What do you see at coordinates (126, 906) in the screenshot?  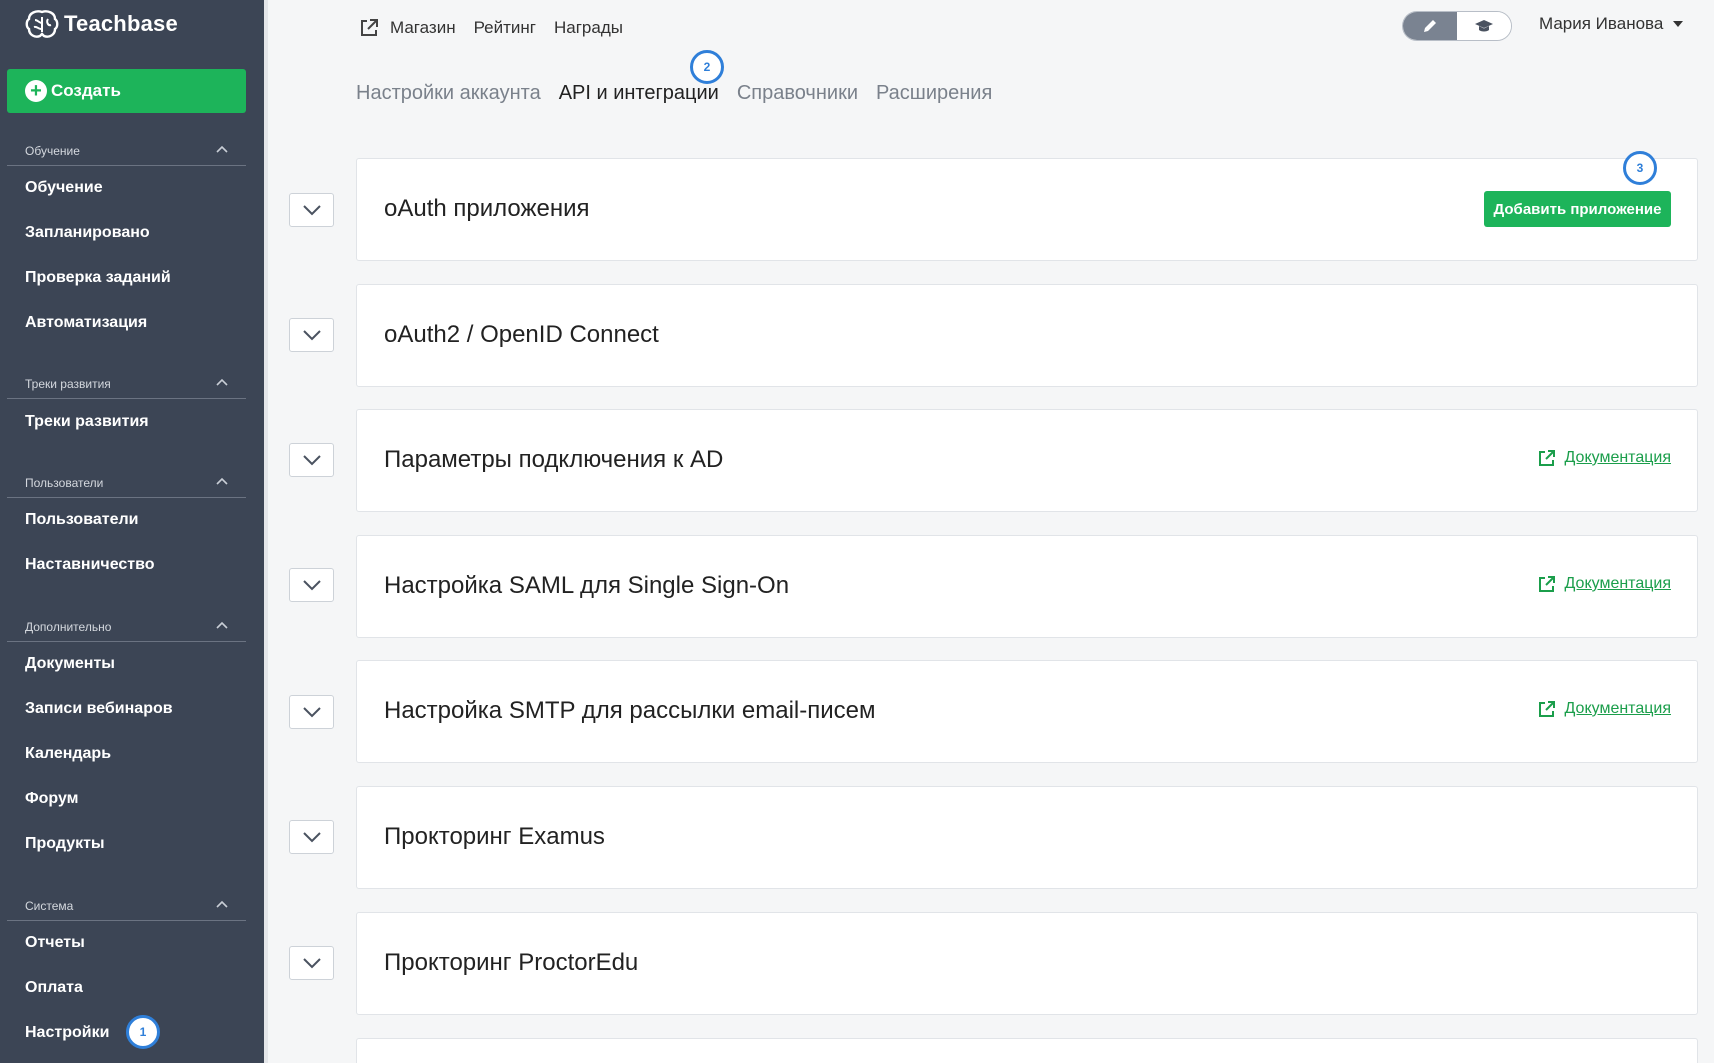 I see `sidebar-section-system: Система` at bounding box center [126, 906].